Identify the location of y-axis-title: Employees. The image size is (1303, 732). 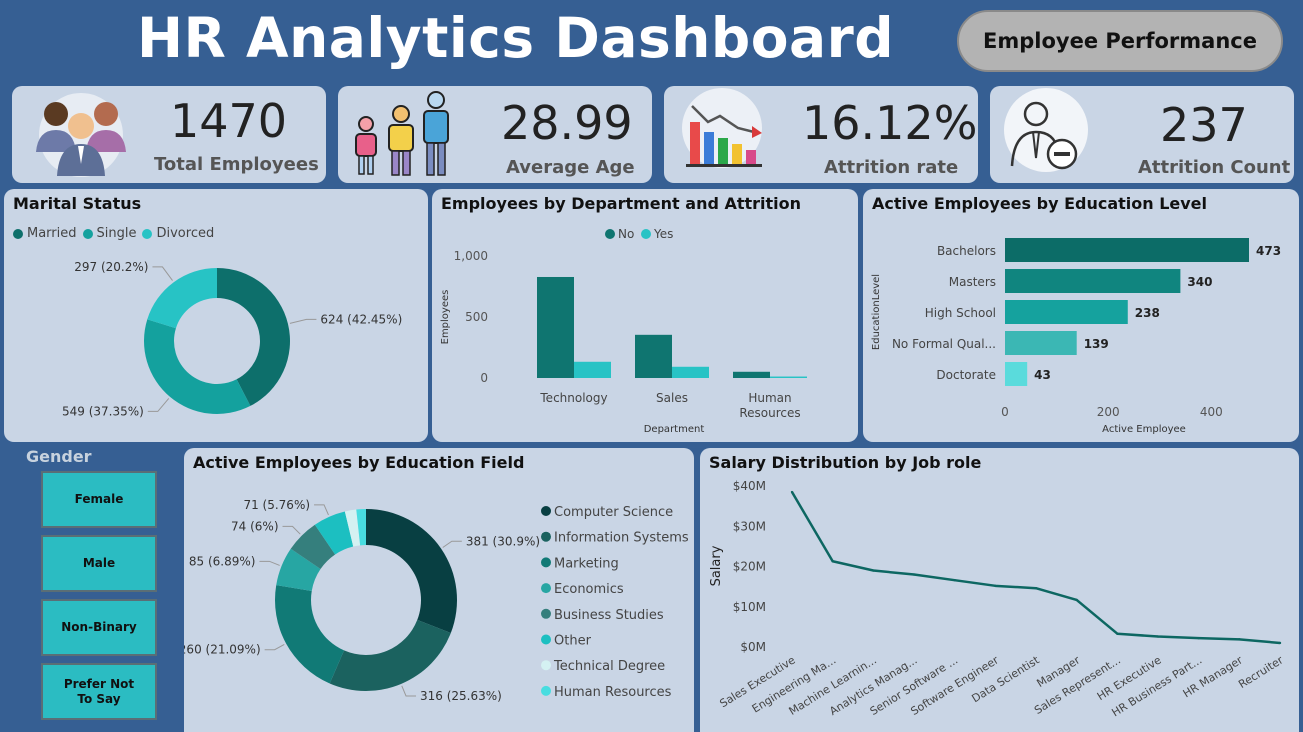
(445, 317).